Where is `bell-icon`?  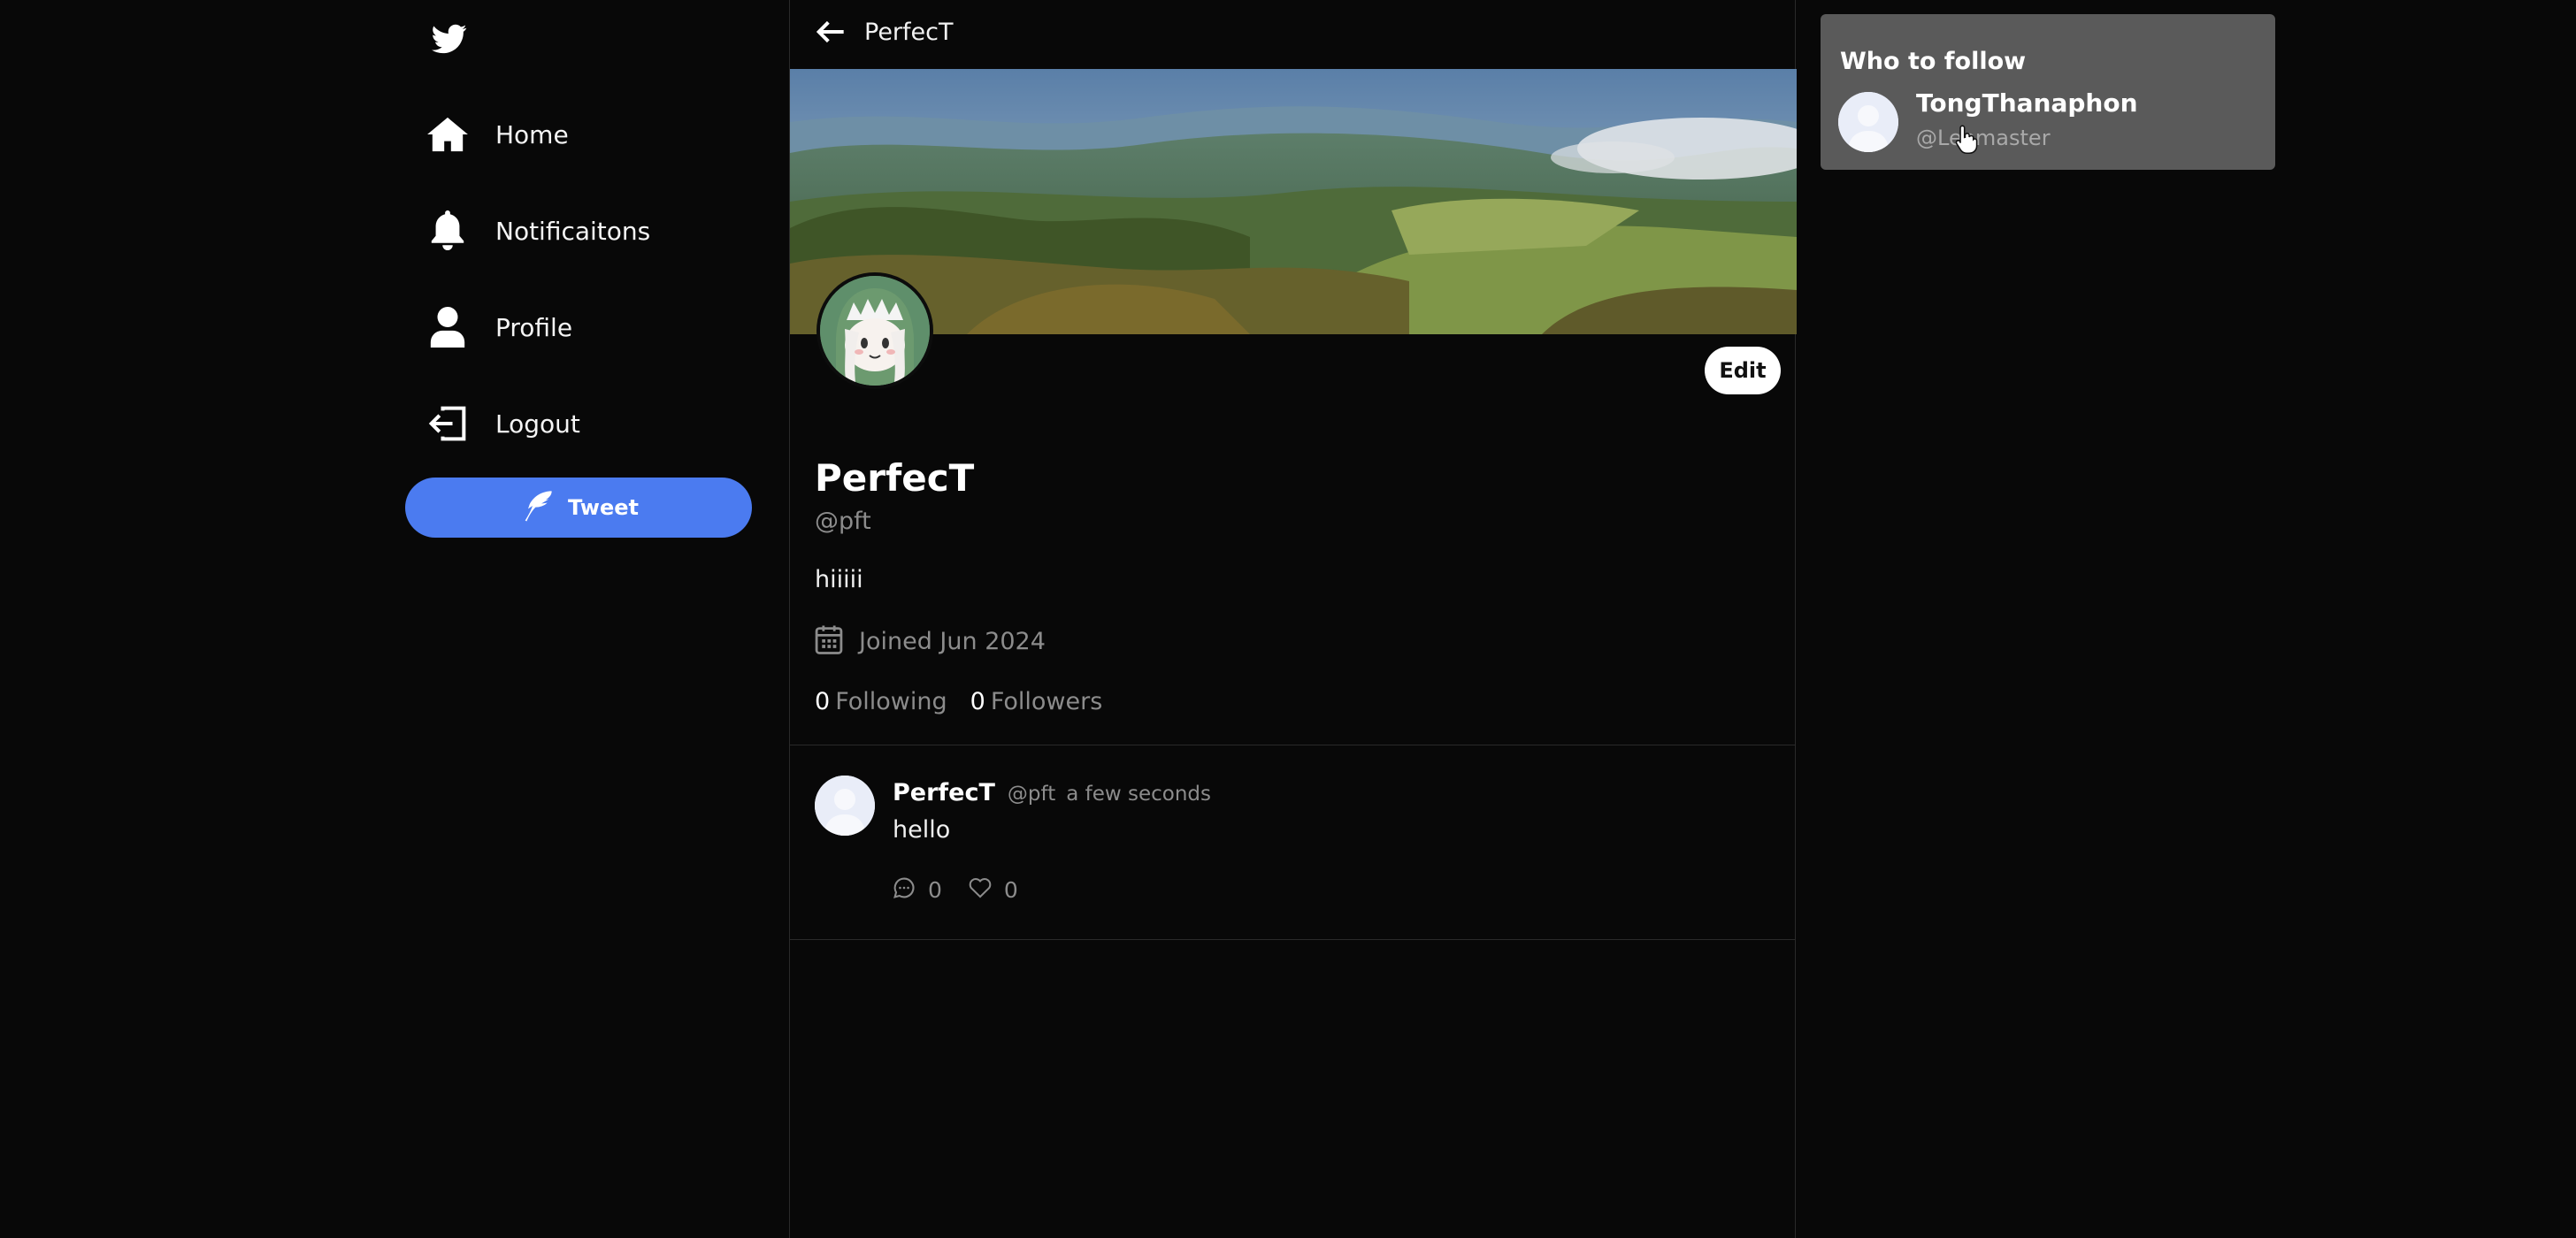 bell-icon is located at coordinates (447, 231).